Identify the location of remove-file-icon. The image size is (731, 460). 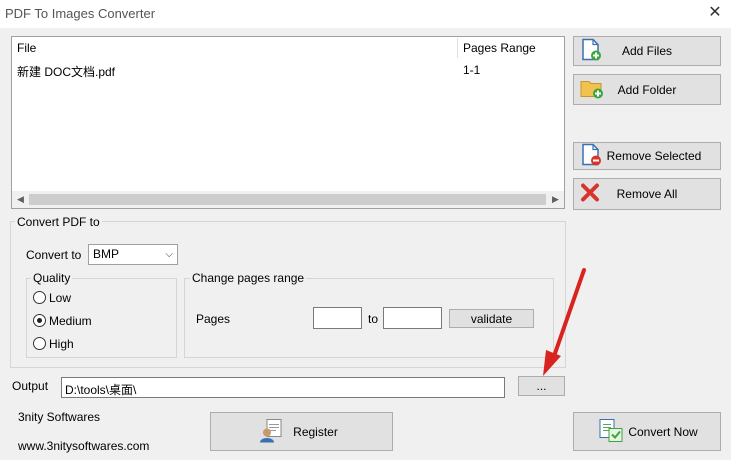
(591, 156).